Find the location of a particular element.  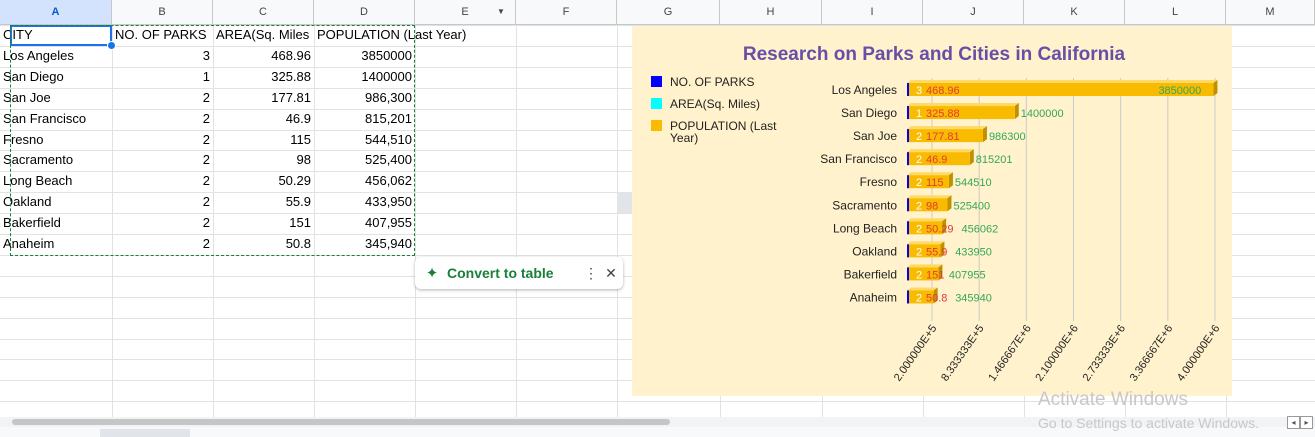

y-category-label: Bakerfield is located at coordinates (870, 274).